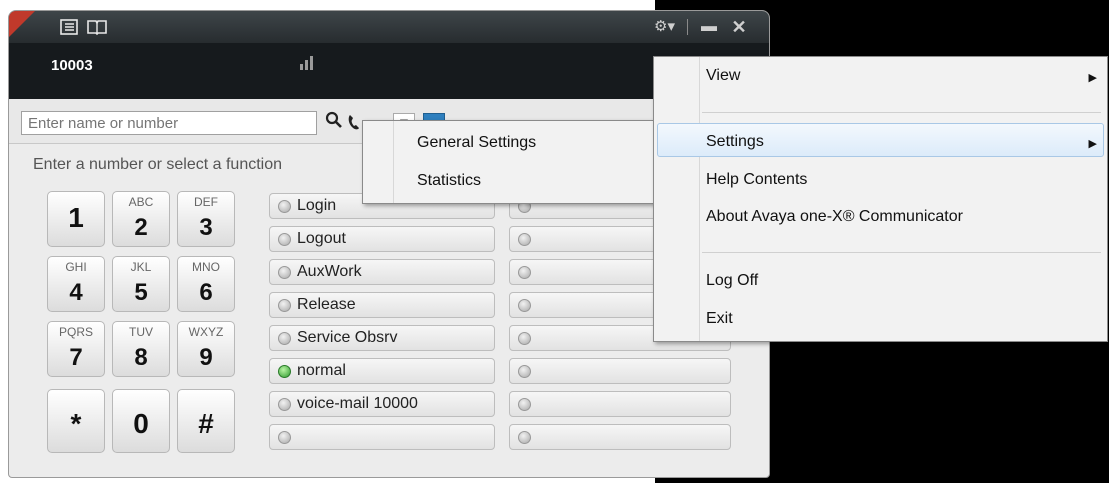 This screenshot has width=1109, height=483. I want to click on keypad-letters: PQRS, so click(75, 332).